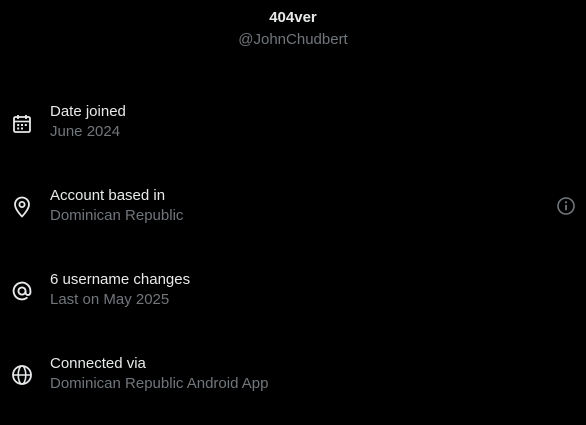 Image resolution: width=586 pixels, height=425 pixels. I want to click on info-row-subtitle: Dominican Republic Android App, so click(159, 383).